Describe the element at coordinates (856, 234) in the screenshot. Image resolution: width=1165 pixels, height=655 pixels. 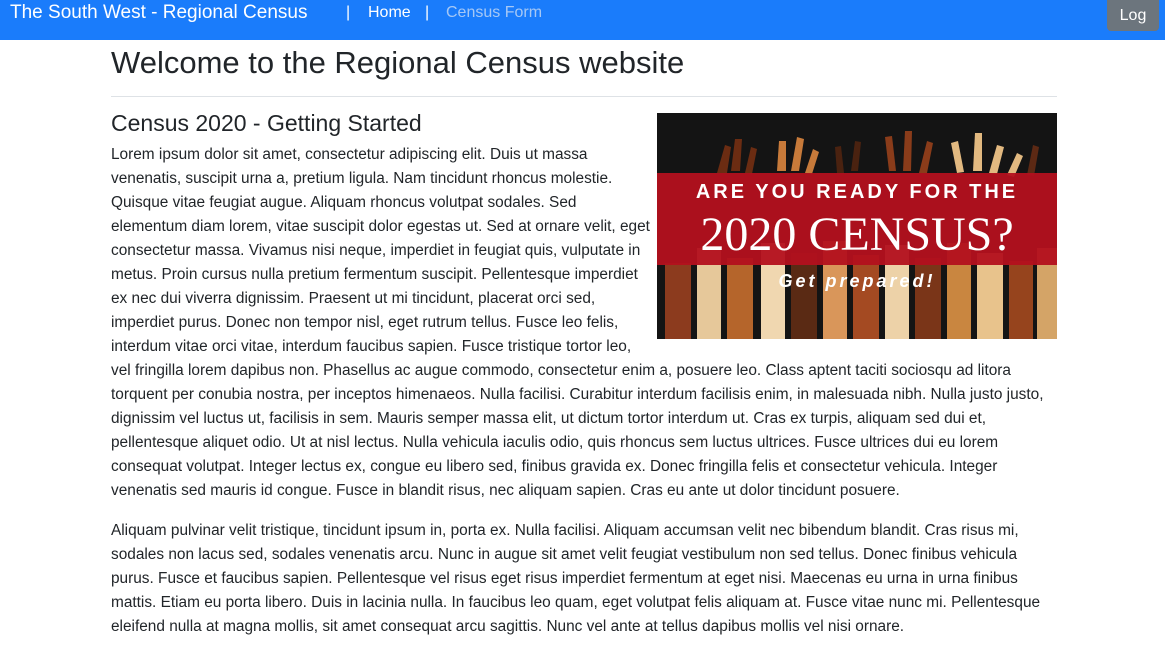
I see `banner-line2: 2020 CENSUS?` at that location.